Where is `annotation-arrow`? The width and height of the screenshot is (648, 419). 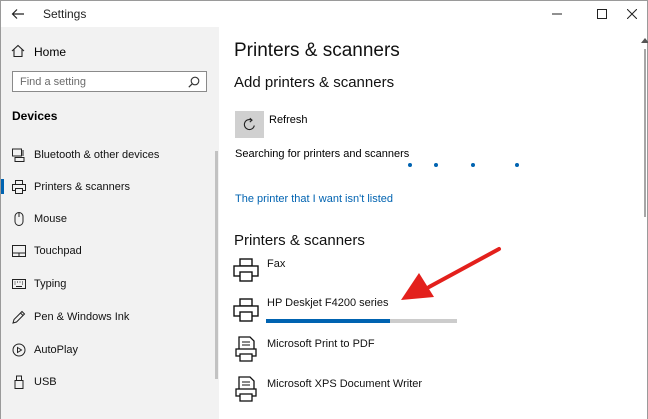
annotation-arrow is located at coordinates (451, 273).